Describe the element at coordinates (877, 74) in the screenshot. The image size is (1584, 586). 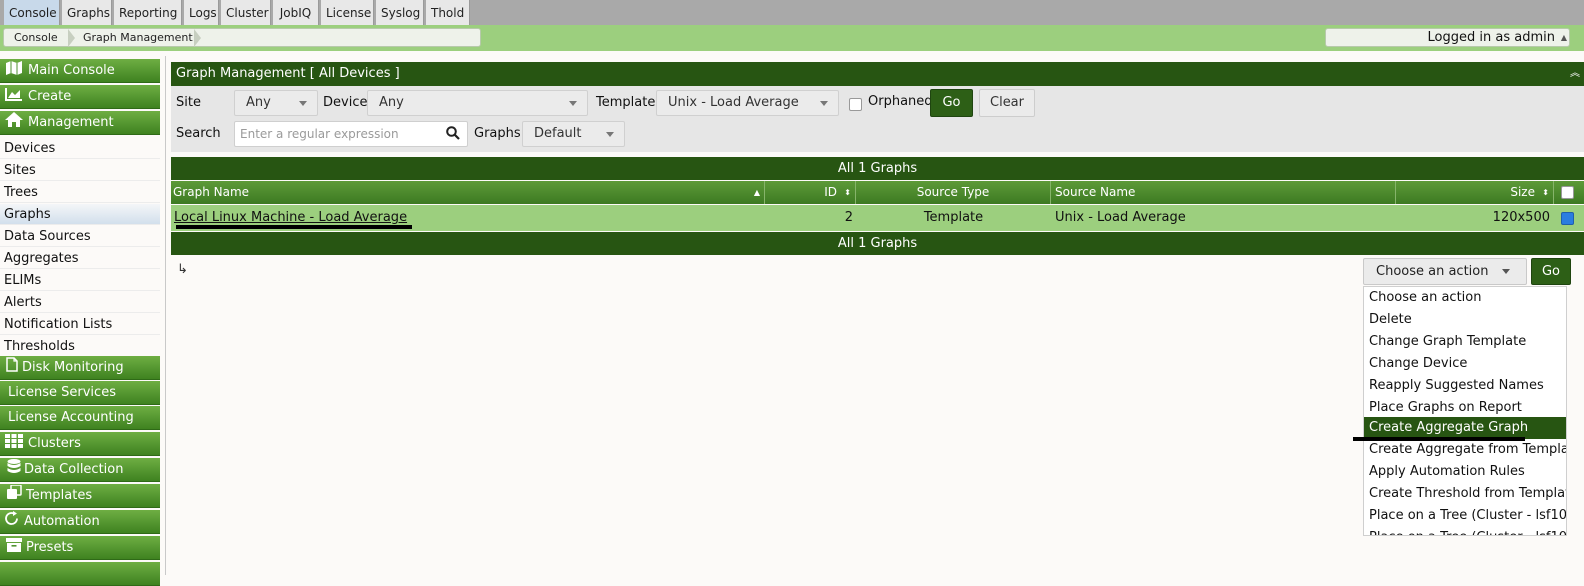
I see `panel-title: Graph Management [ All Devices ] ︽` at that location.